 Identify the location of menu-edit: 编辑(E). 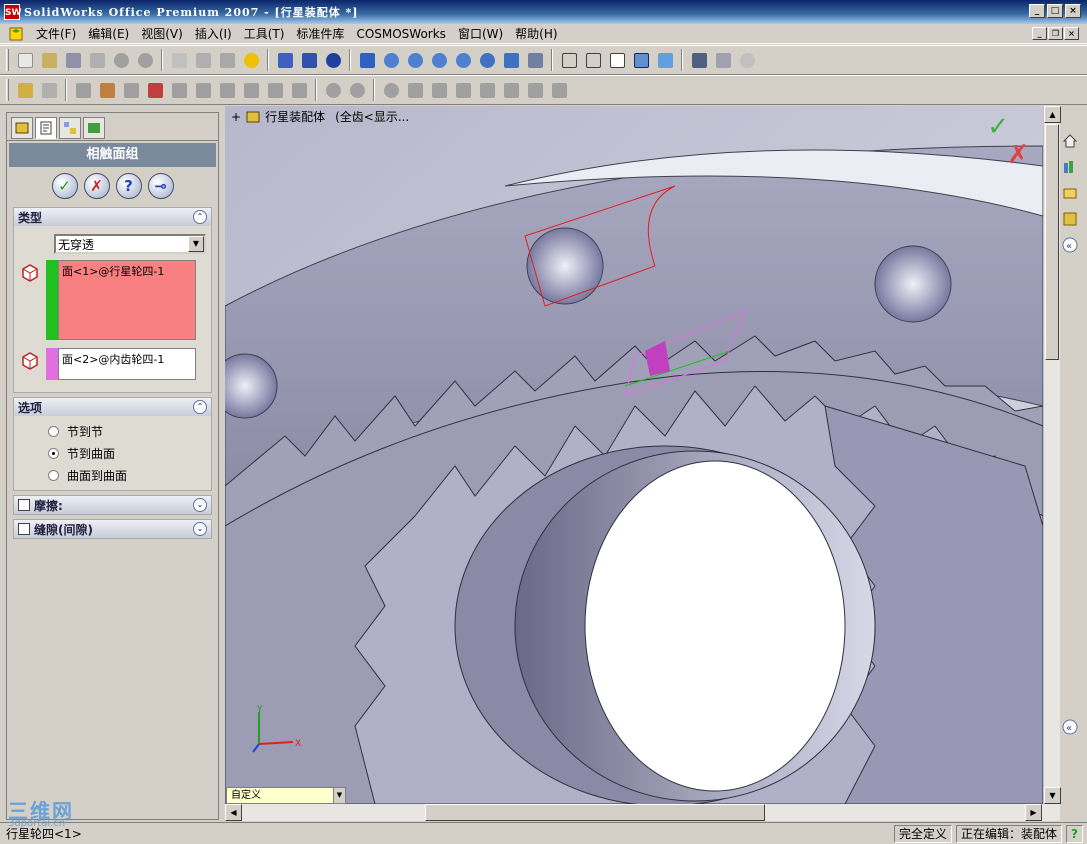
(108, 34).